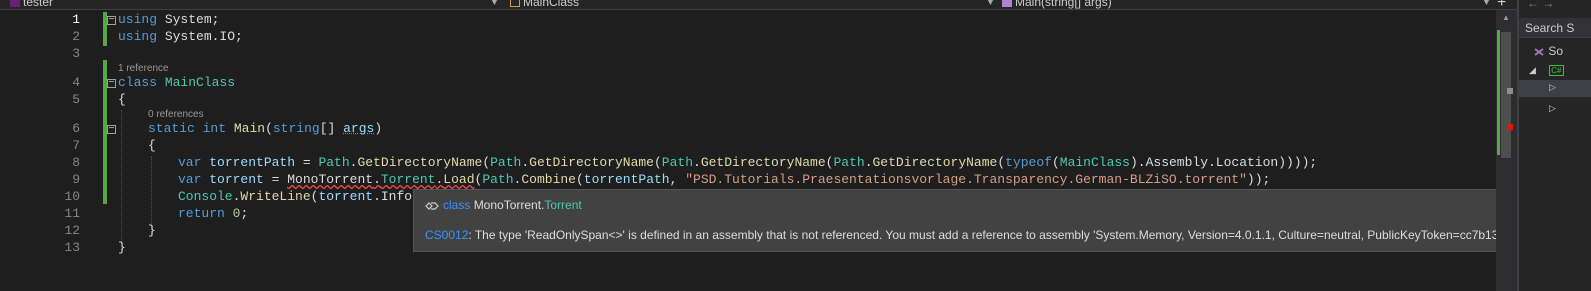  I want to click on keyword: class, so click(138, 82).